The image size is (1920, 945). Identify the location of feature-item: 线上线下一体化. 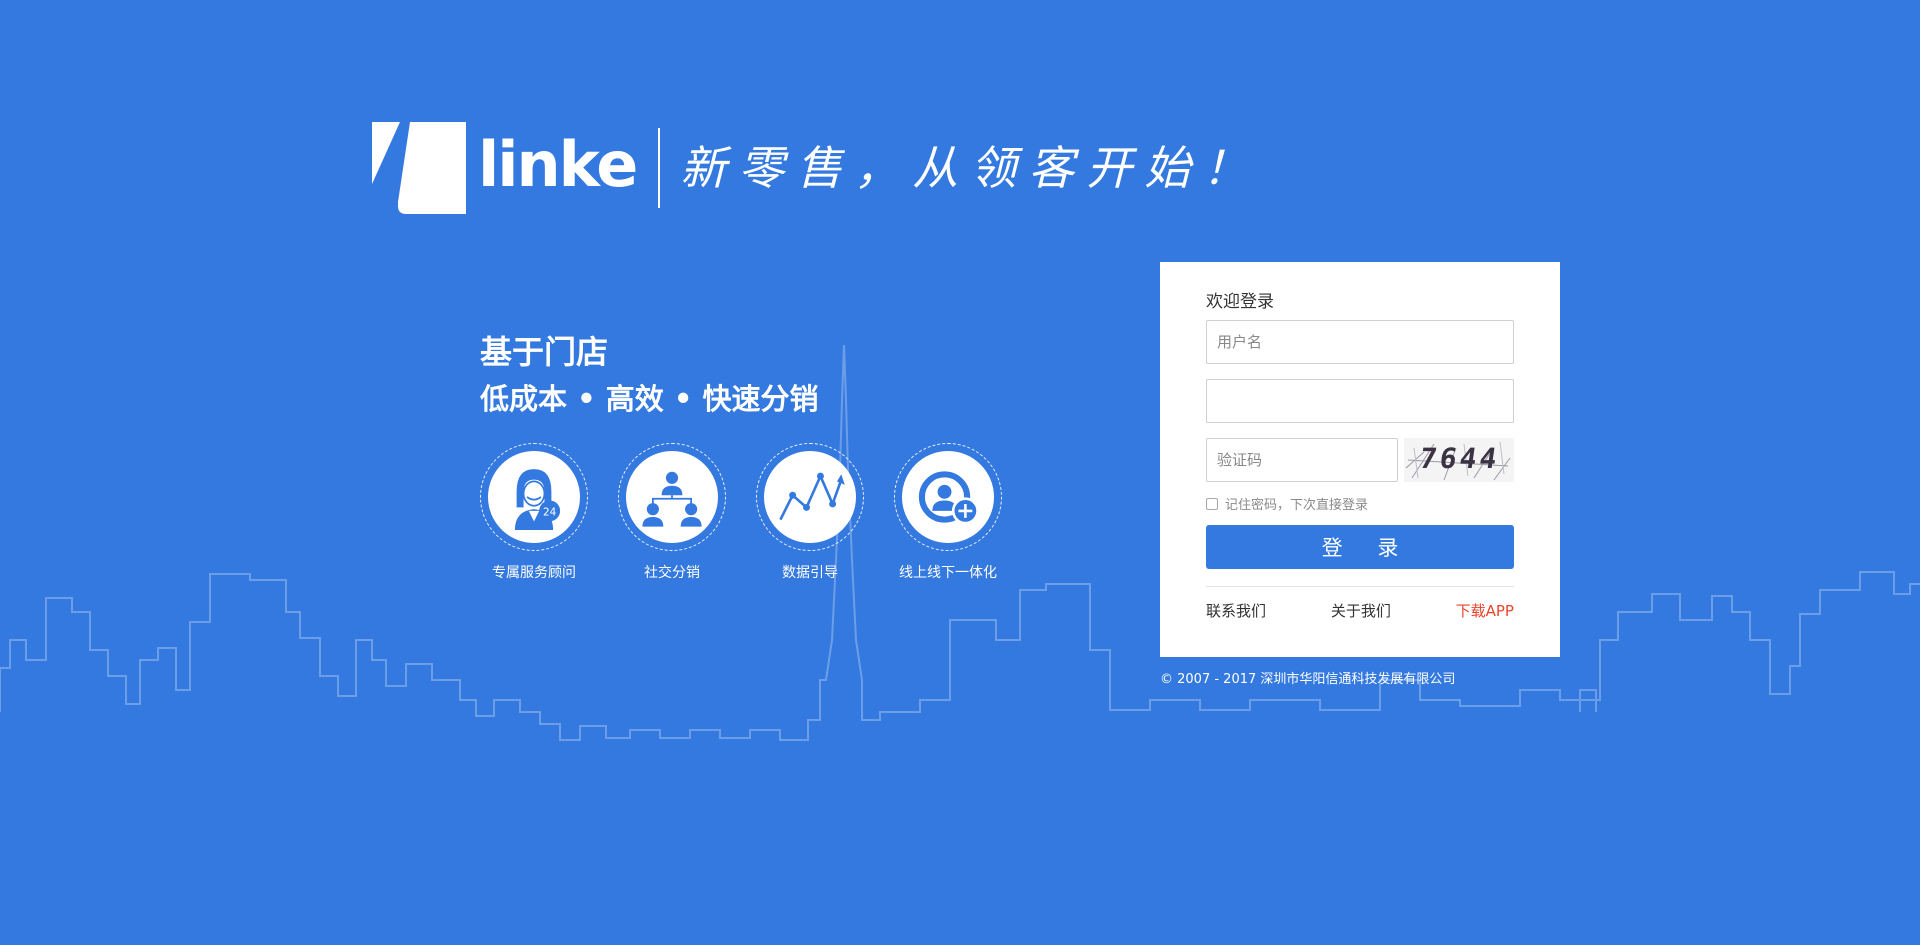
(948, 512).